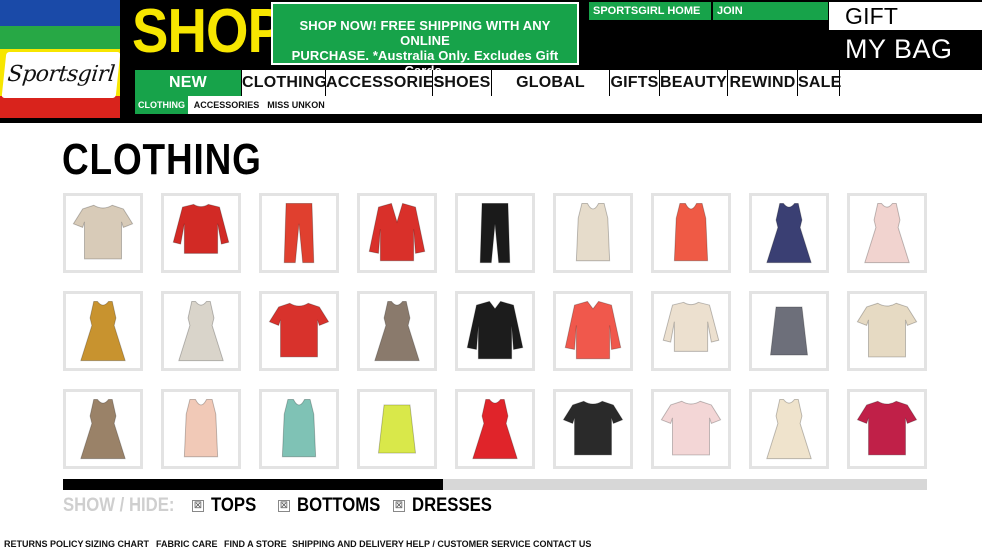 This screenshot has width=982, height=551. I want to click on product-thumbnail-stripe-print-tee, so click(593, 429).